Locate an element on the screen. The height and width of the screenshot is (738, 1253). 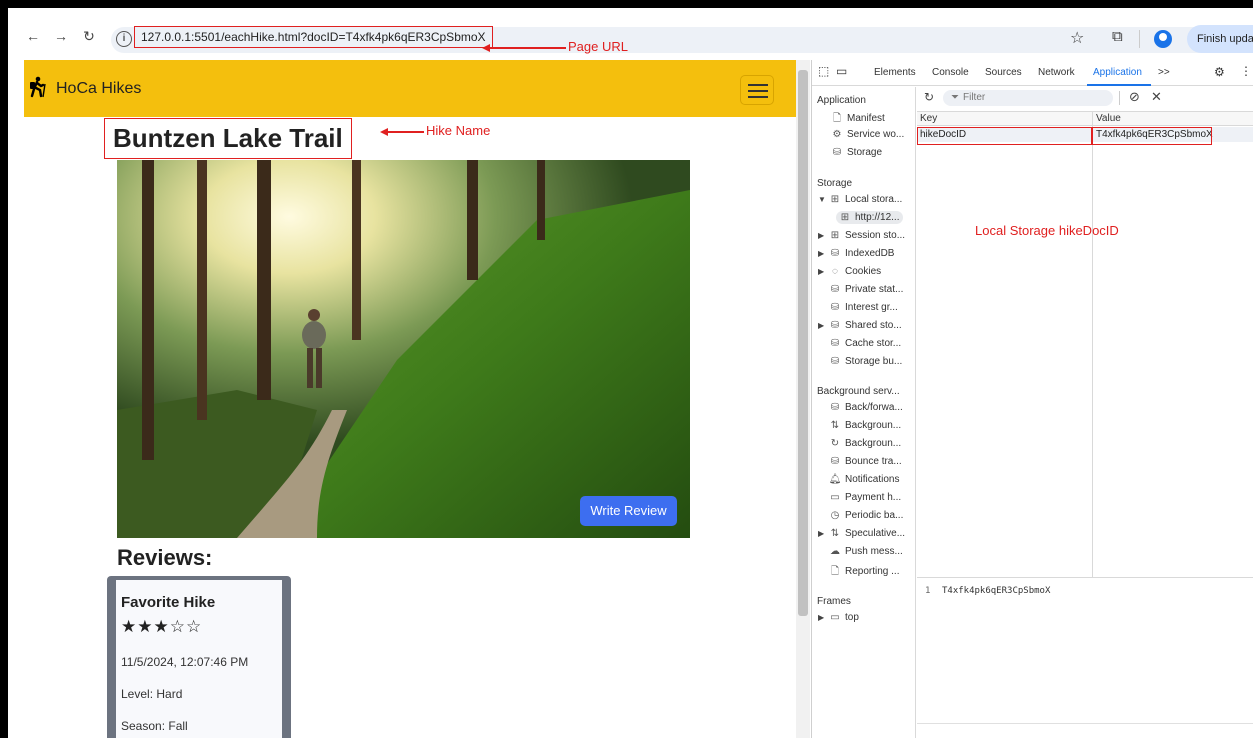
section-frames: Frames is located at coordinates (834, 601).